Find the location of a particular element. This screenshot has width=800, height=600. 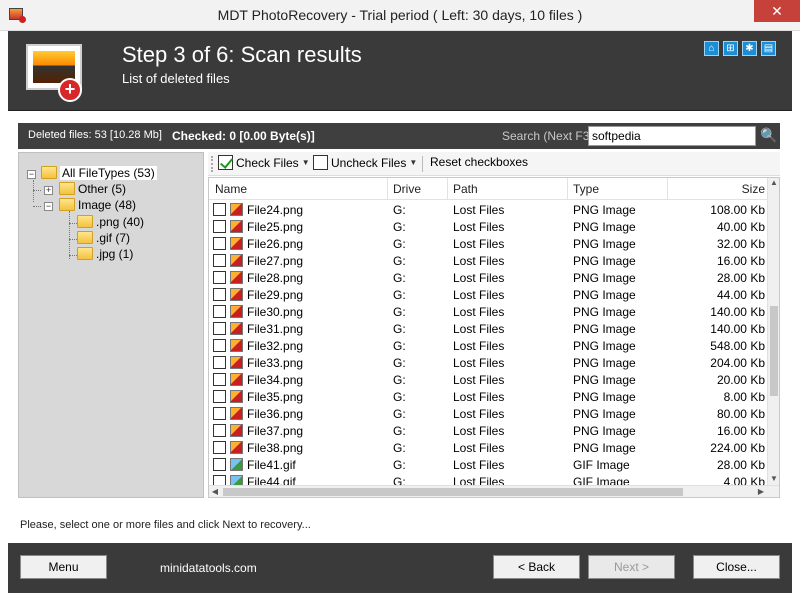

vertical-scrollbar: ▲ ▼ is located at coordinates (773, 332).